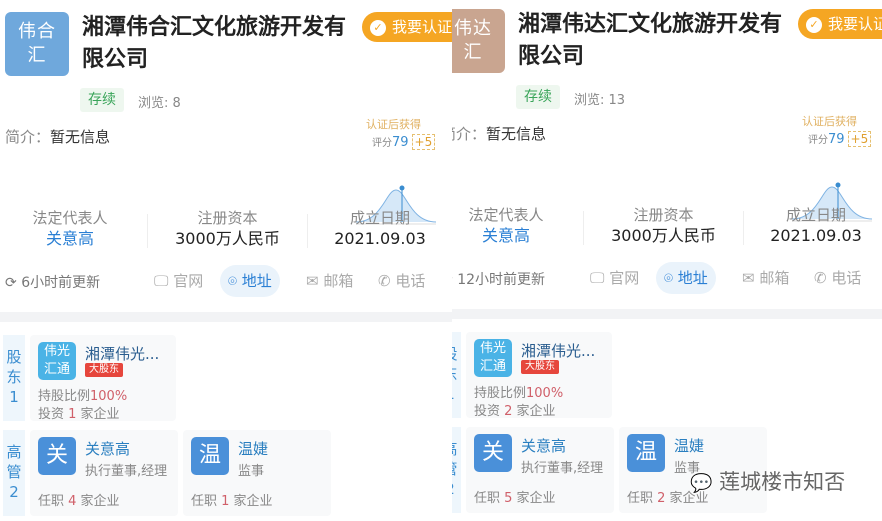 This screenshot has height=521, width=882. Describe the element at coordinates (493, 453) in the screenshot. I see `executive-avatar: 关` at that location.